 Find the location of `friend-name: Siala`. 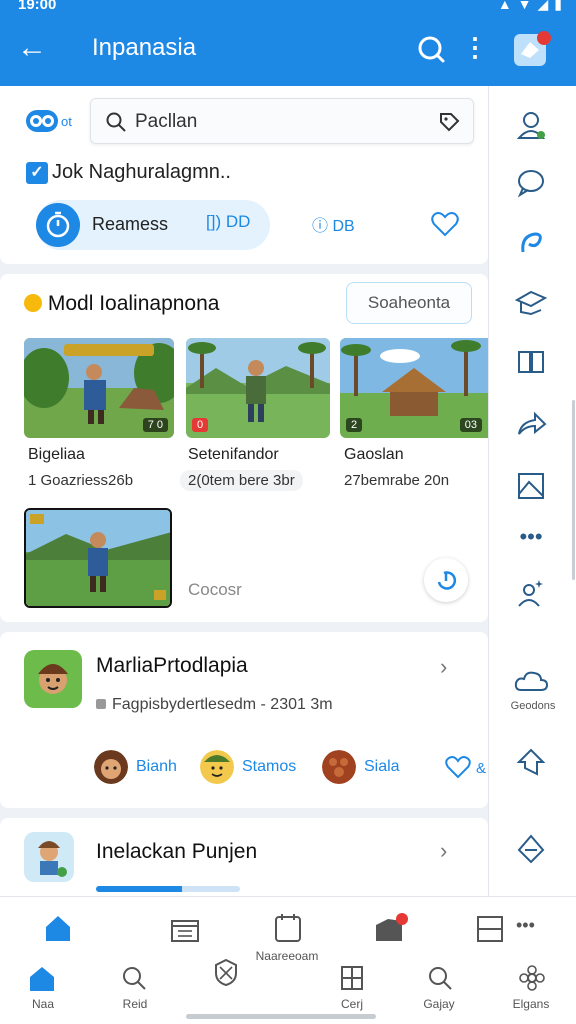

friend-name: Siala is located at coordinates (382, 766).